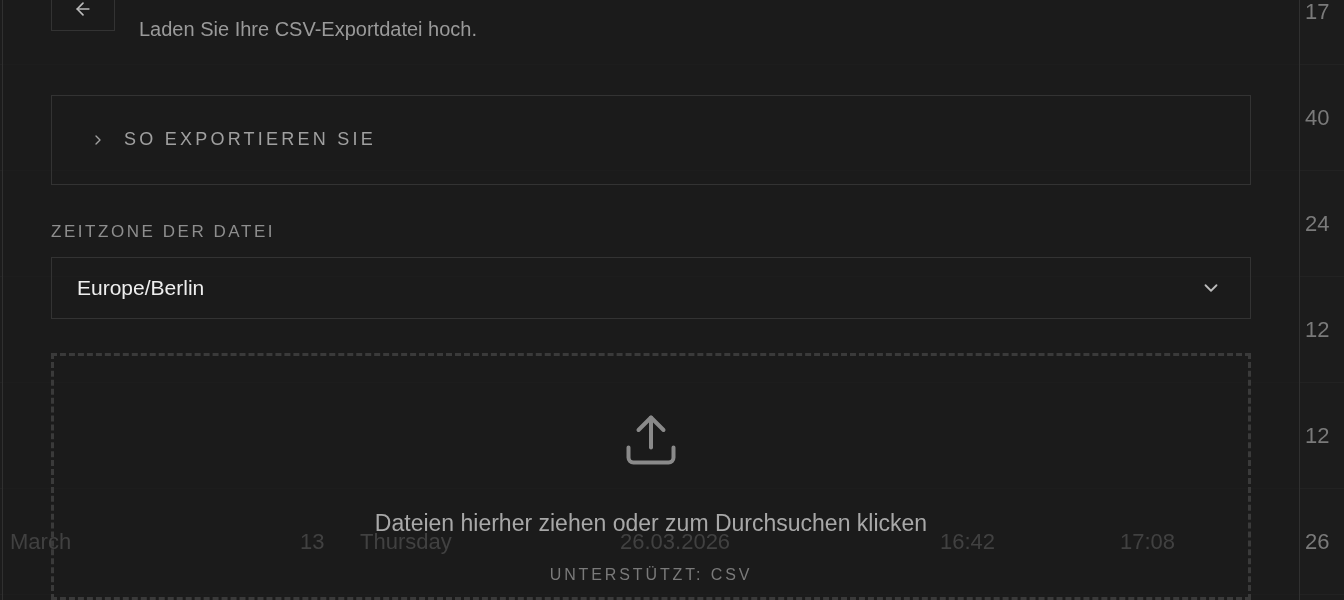  I want to click on timezone-label: ZEITZONE DER DATEI, so click(164, 231).